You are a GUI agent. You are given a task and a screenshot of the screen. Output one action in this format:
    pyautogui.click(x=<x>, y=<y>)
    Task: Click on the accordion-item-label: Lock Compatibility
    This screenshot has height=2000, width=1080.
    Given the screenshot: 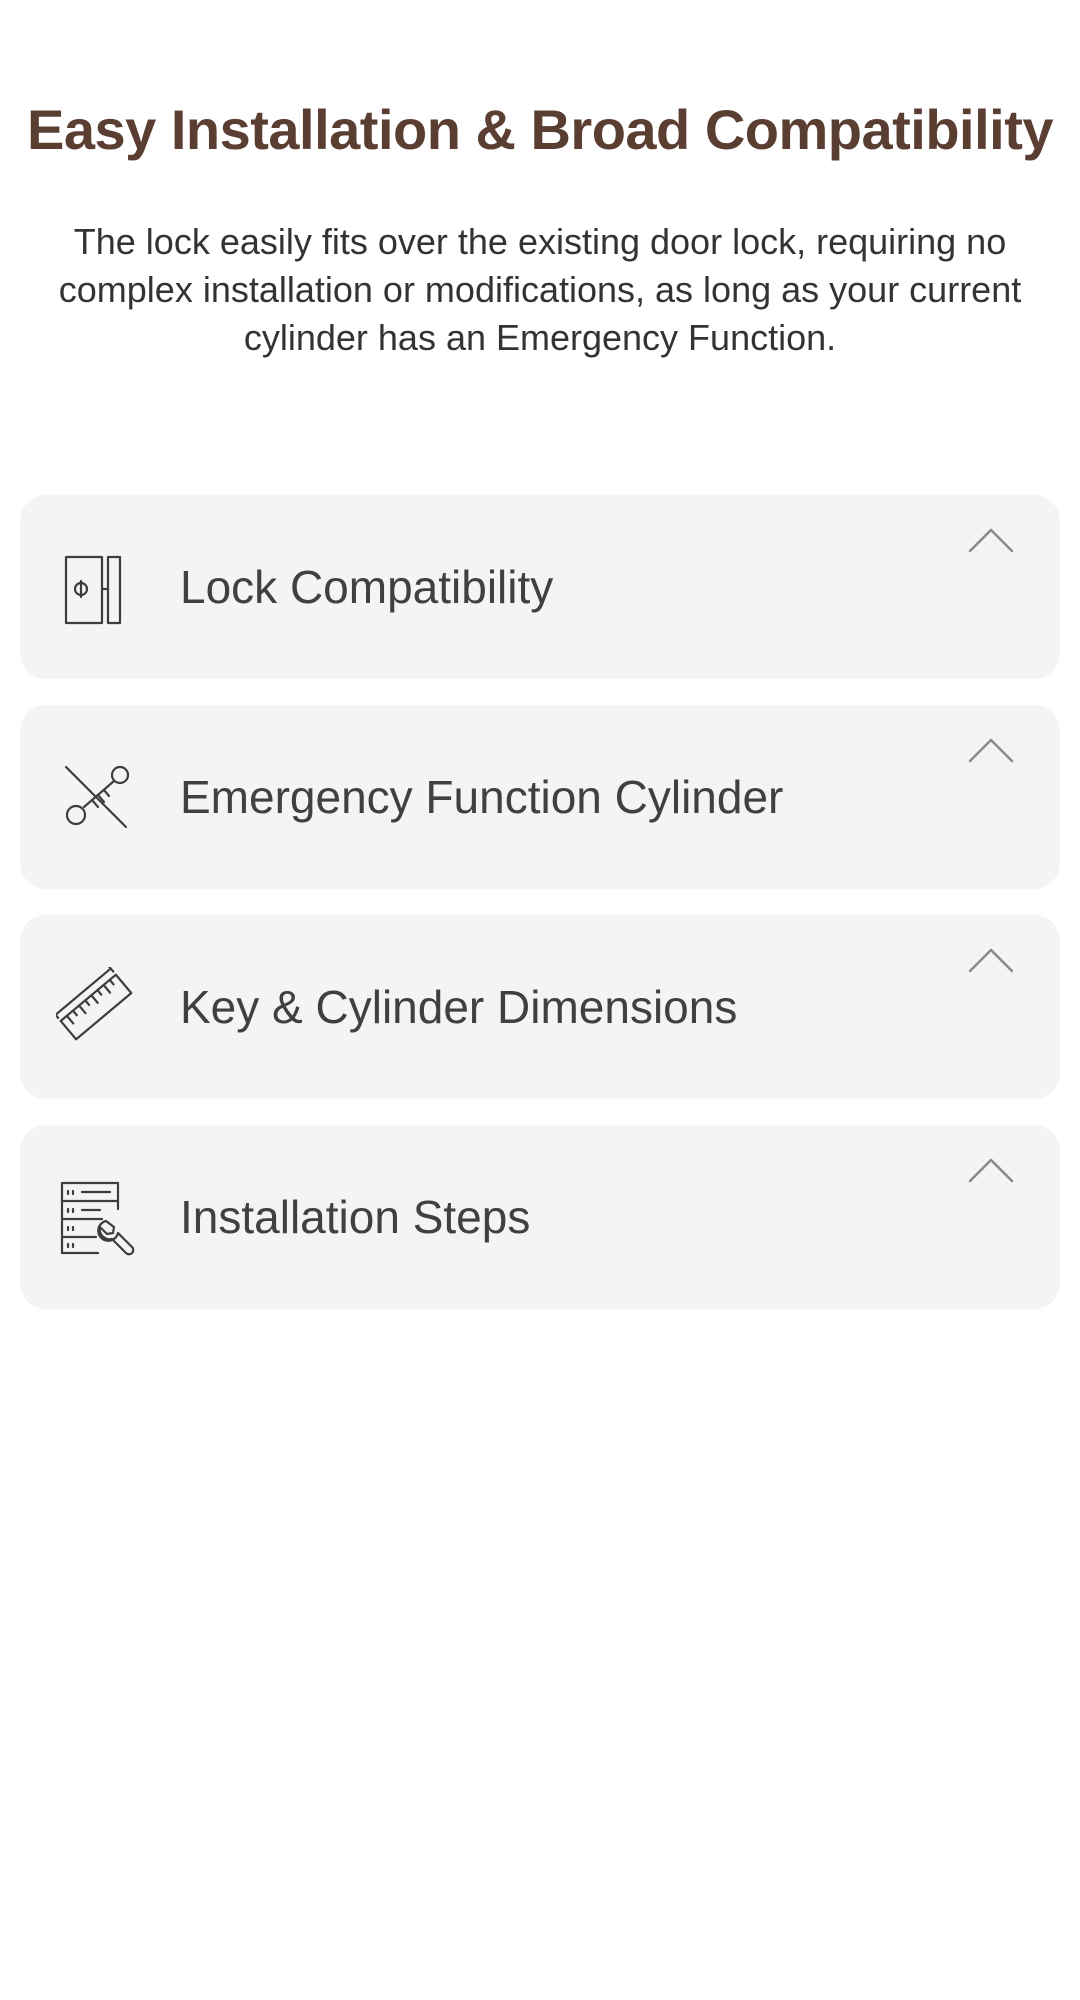 What is the action you would take?
    pyautogui.click(x=367, y=587)
    